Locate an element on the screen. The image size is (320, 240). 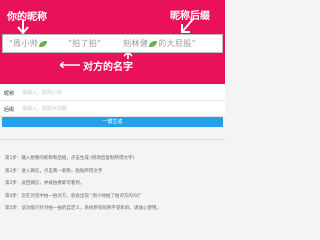
pat-text-suffix: 的大屁股" is located at coordinates (177, 43).